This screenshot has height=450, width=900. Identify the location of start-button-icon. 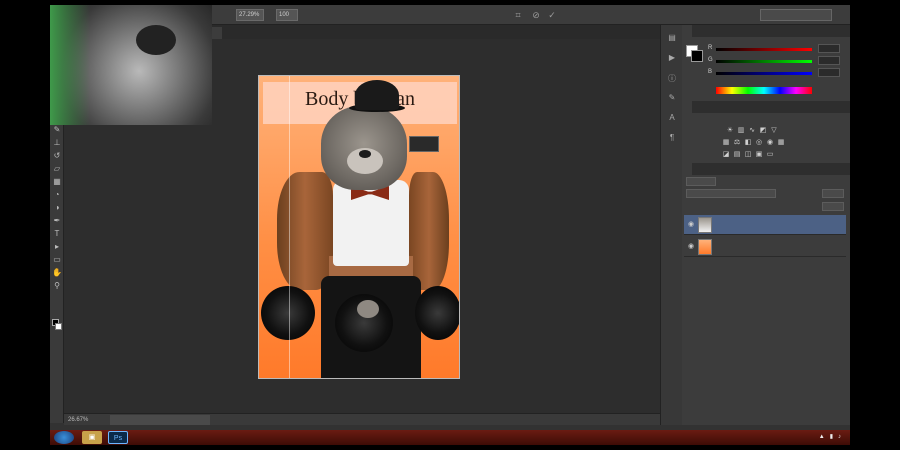
(64, 437).